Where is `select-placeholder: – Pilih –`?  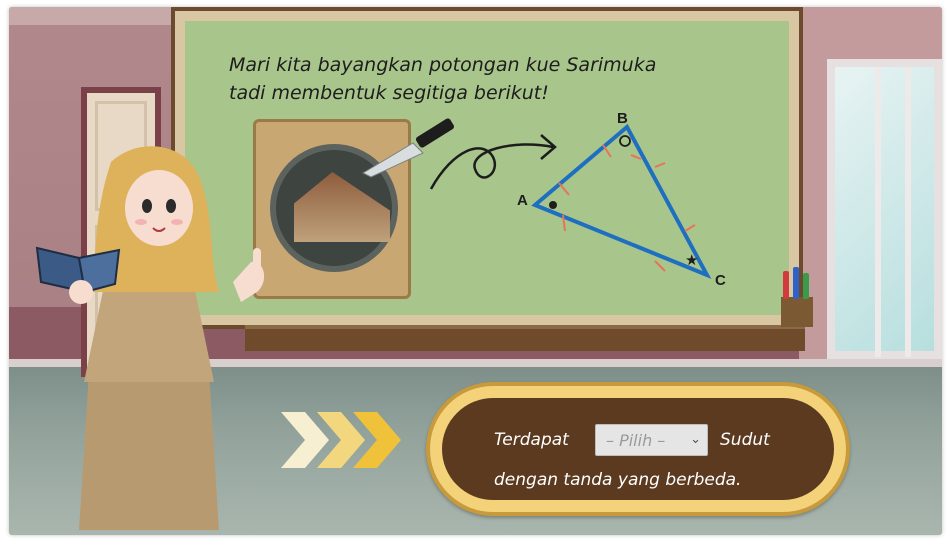 select-placeholder: – Pilih – is located at coordinates (636, 440).